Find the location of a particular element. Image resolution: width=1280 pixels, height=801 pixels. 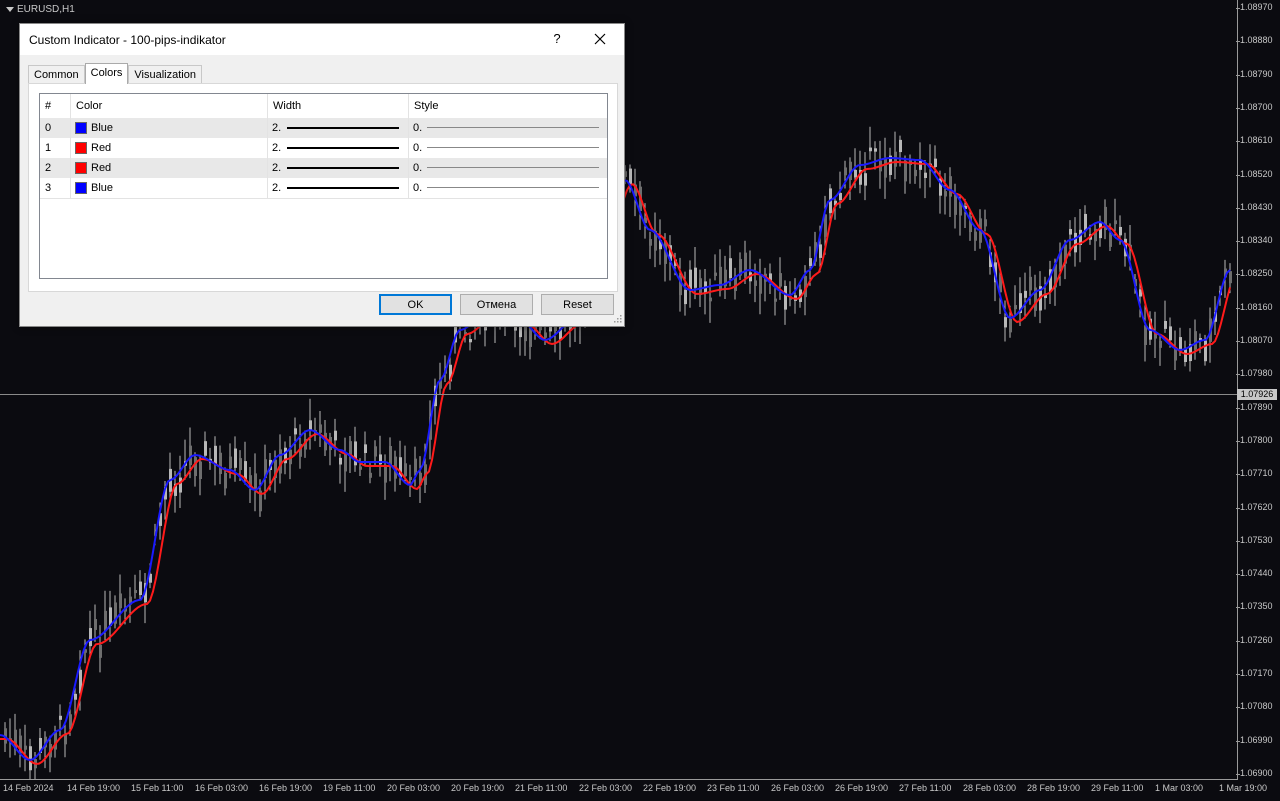

resize-grip-icon is located at coordinates (617, 318).